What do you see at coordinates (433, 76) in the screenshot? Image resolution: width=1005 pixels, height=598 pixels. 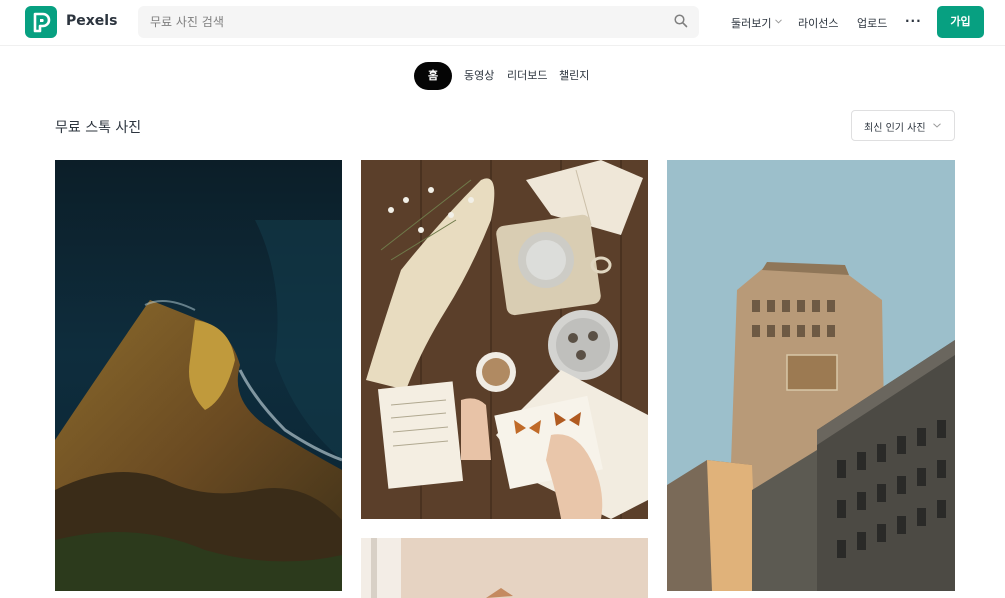 I see `tab-home: 홈` at bounding box center [433, 76].